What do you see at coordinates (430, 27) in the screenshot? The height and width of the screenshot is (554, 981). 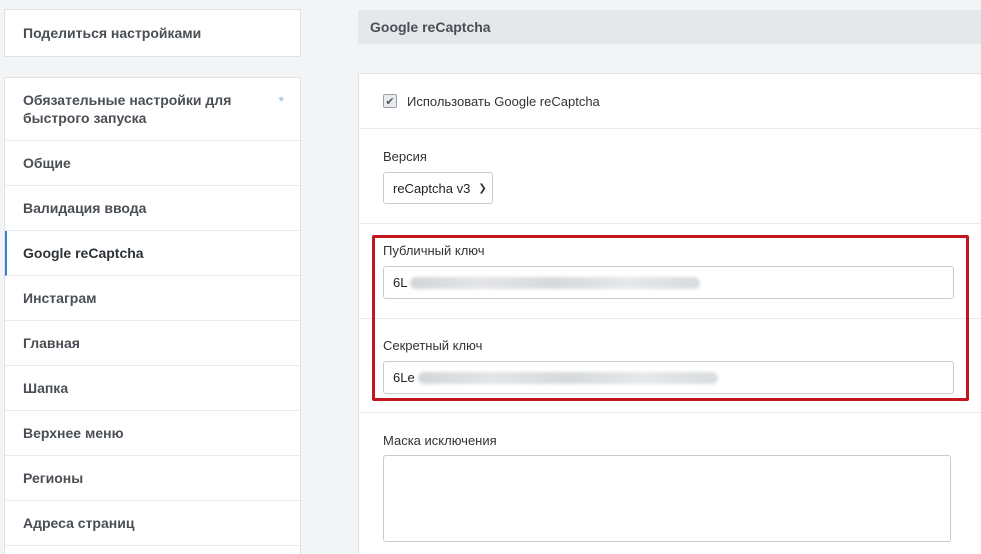 I see `section-title: Google reCaptcha` at bounding box center [430, 27].